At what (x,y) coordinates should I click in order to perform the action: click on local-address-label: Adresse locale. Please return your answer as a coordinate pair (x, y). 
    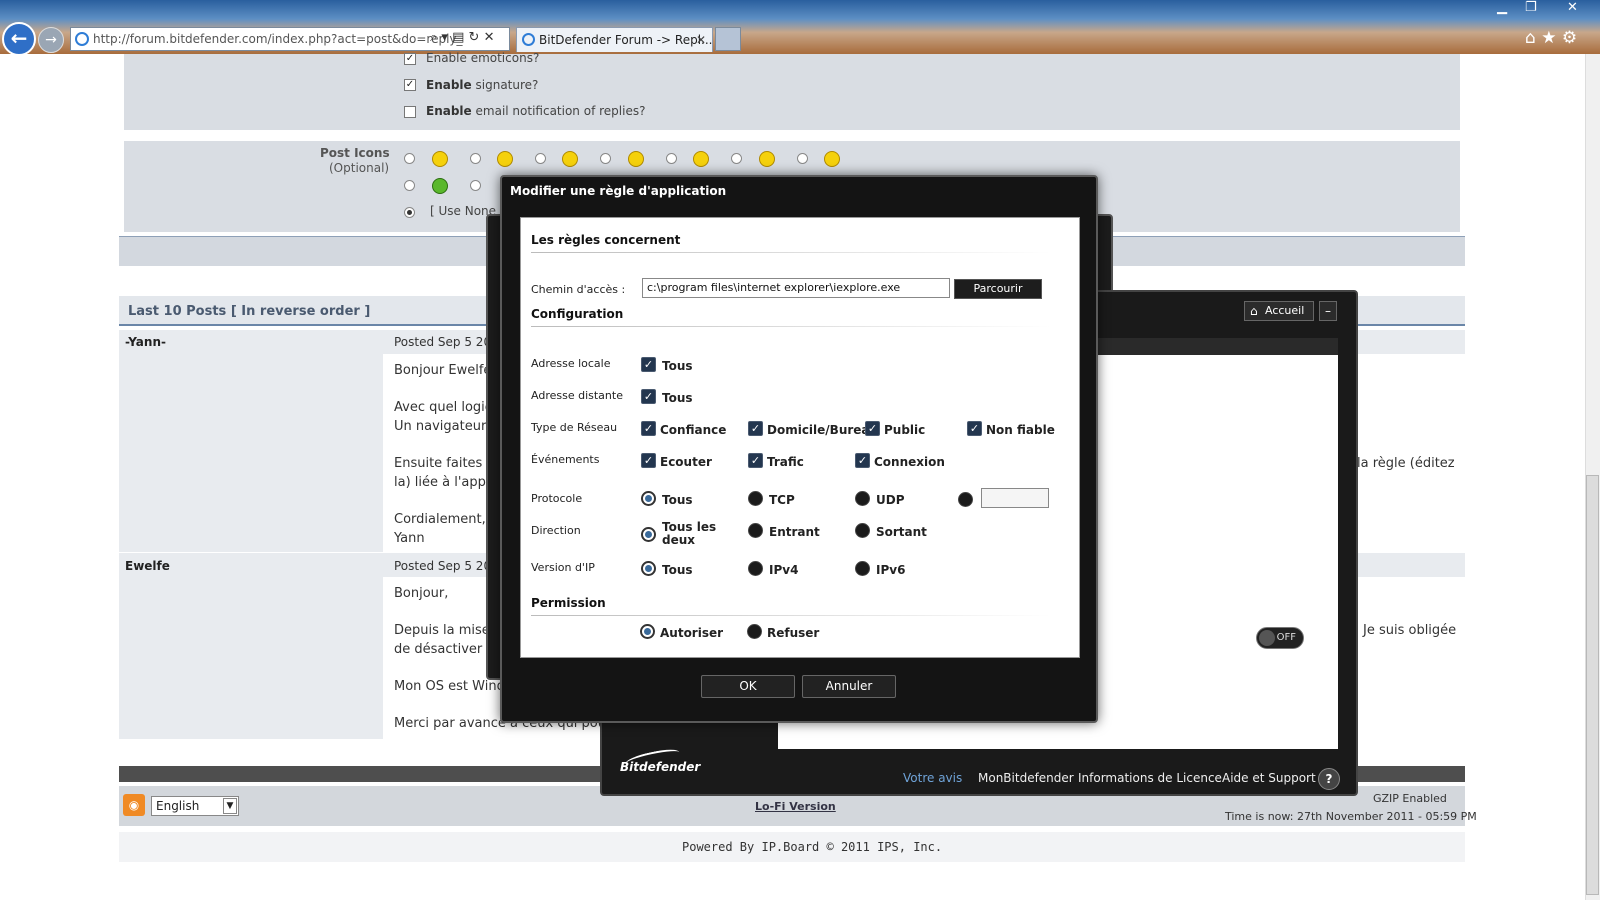
    Looking at the image, I should click on (571, 363).